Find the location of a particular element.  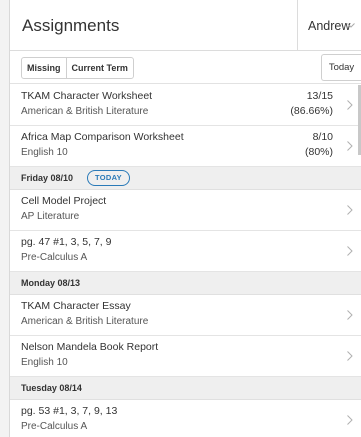

filter-pills: Missing Current Term is located at coordinates (77, 68).